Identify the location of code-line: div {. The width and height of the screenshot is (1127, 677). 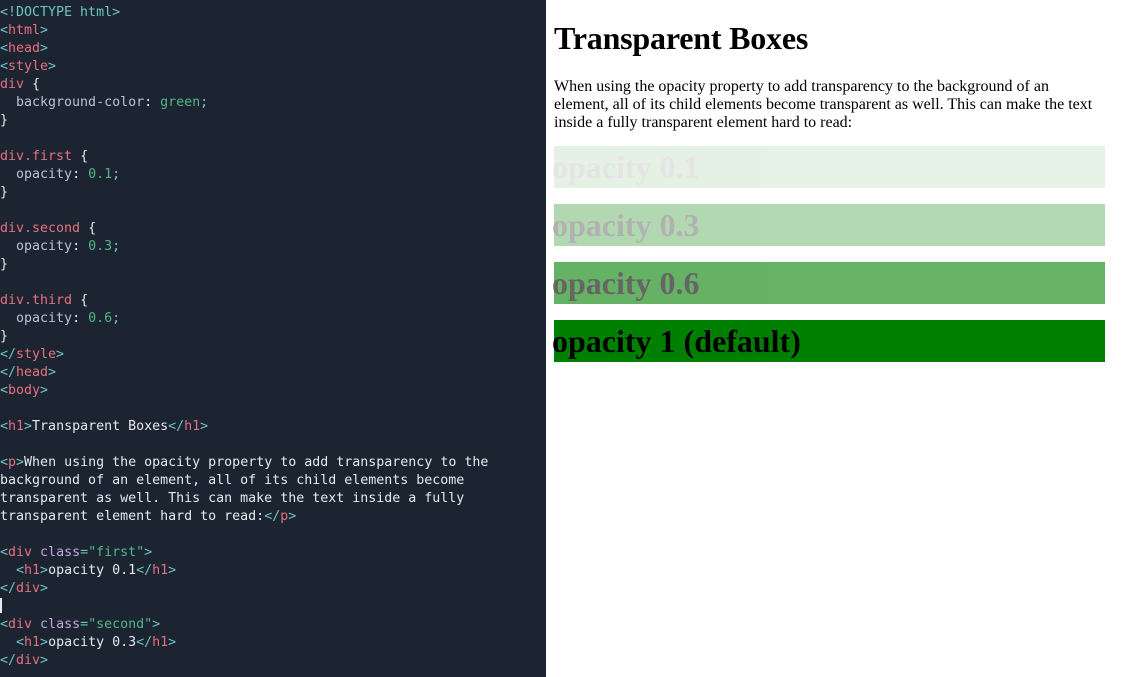
(244, 85).